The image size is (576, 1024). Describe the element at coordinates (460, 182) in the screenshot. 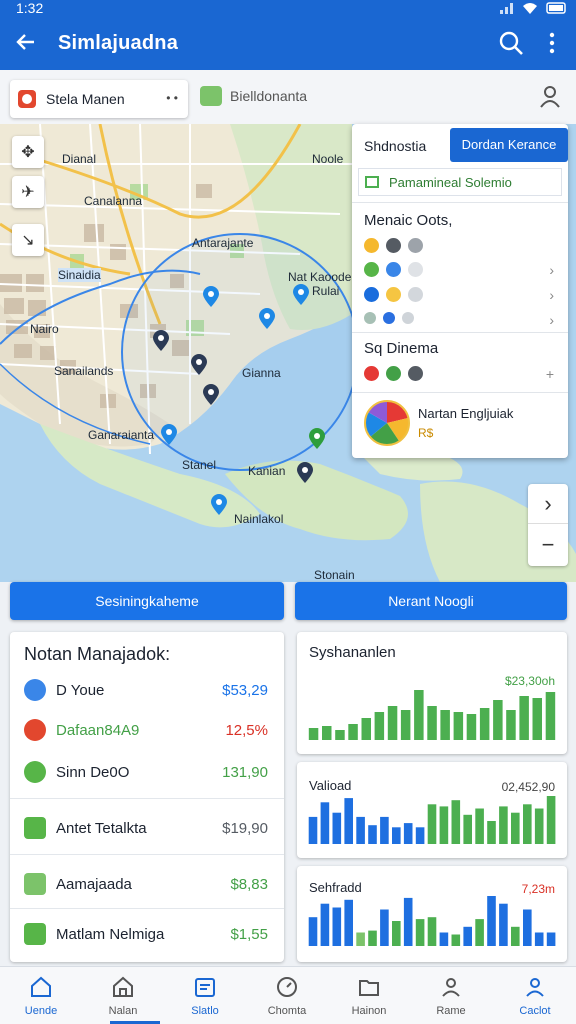

I see `panel-filter-row: Pamamineal Solemio` at that location.